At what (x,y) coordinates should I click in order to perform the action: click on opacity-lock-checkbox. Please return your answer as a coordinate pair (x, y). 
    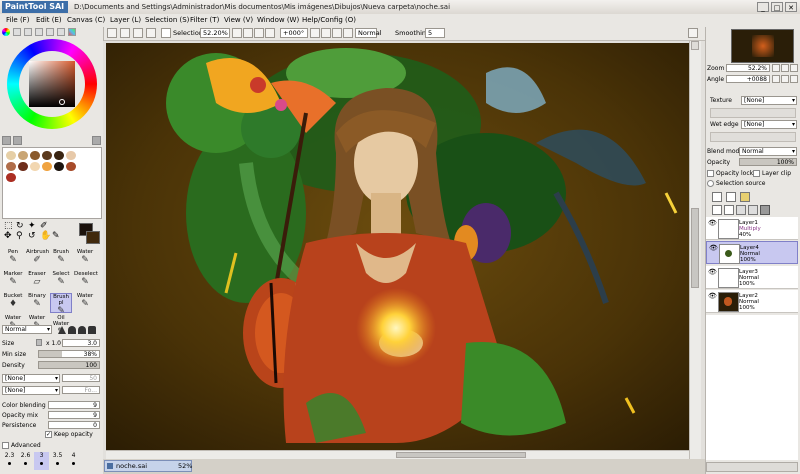
    Looking at the image, I should click on (710, 173).